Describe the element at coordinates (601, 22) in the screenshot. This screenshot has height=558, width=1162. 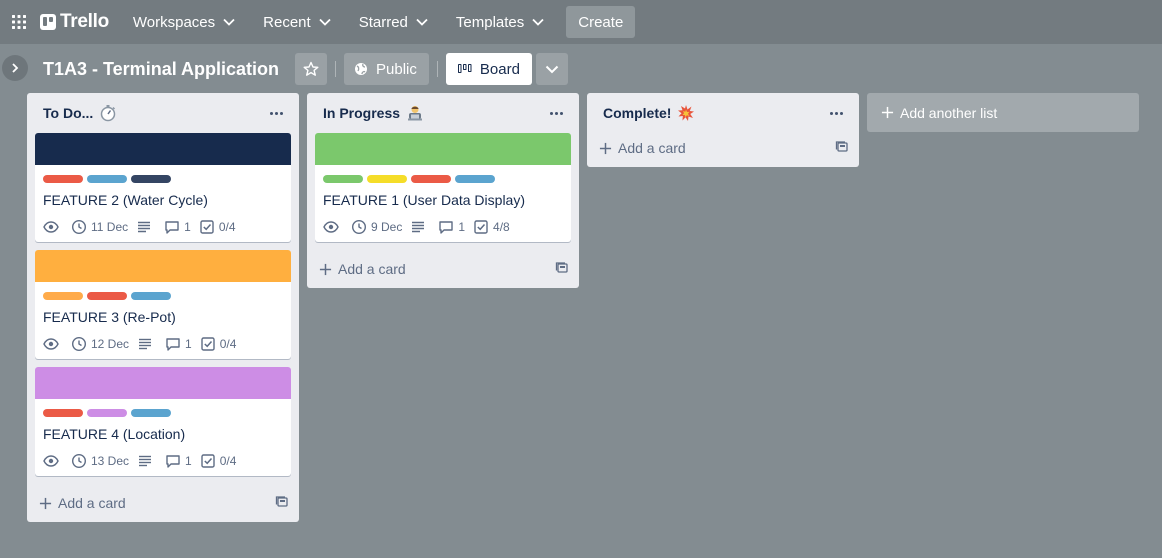
I see `create-button: Create` at that location.